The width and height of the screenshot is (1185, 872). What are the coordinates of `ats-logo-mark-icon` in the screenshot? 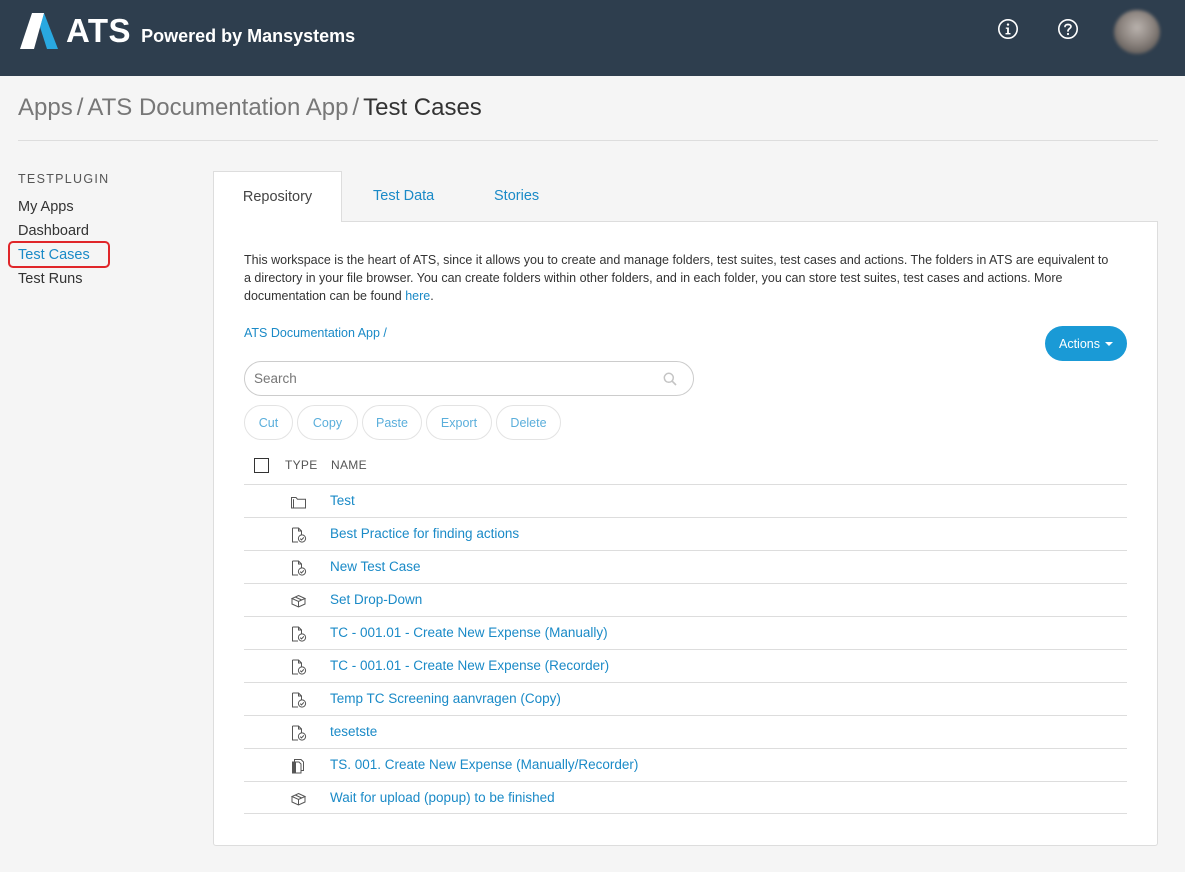 It's located at (39, 31).